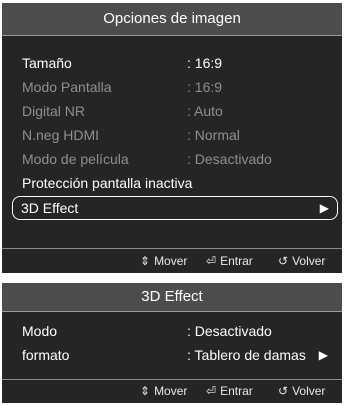 This screenshot has width=344, height=406. I want to click on menu-item-3d-effect: 3D Effect ▶, so click(175, 208).